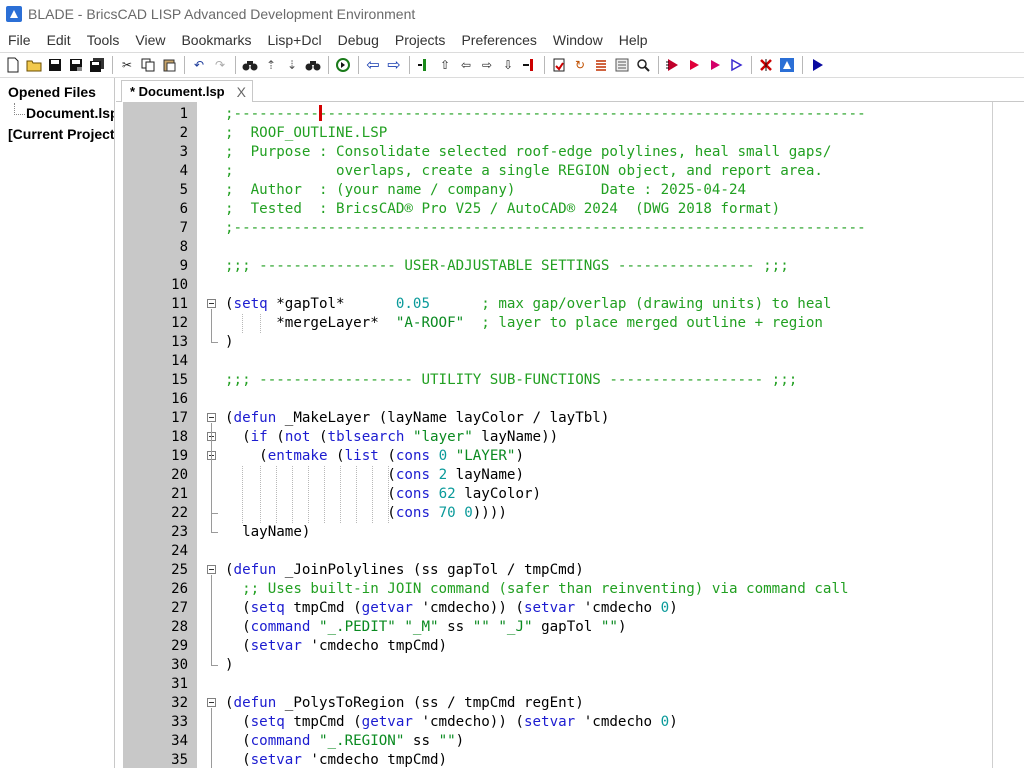 The width and height of the screenshot is (1024, 768). Describe the element at coordinates (618, 722) in the screenshot. I see `code-token: 'cmdecho` at that location.